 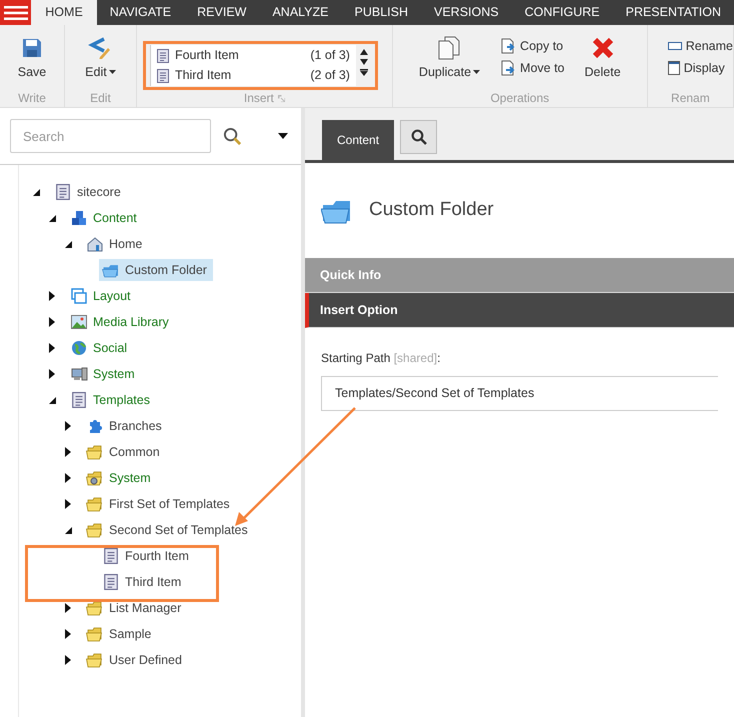 I want to click on cubes-icon, so click(x=79, y=218).